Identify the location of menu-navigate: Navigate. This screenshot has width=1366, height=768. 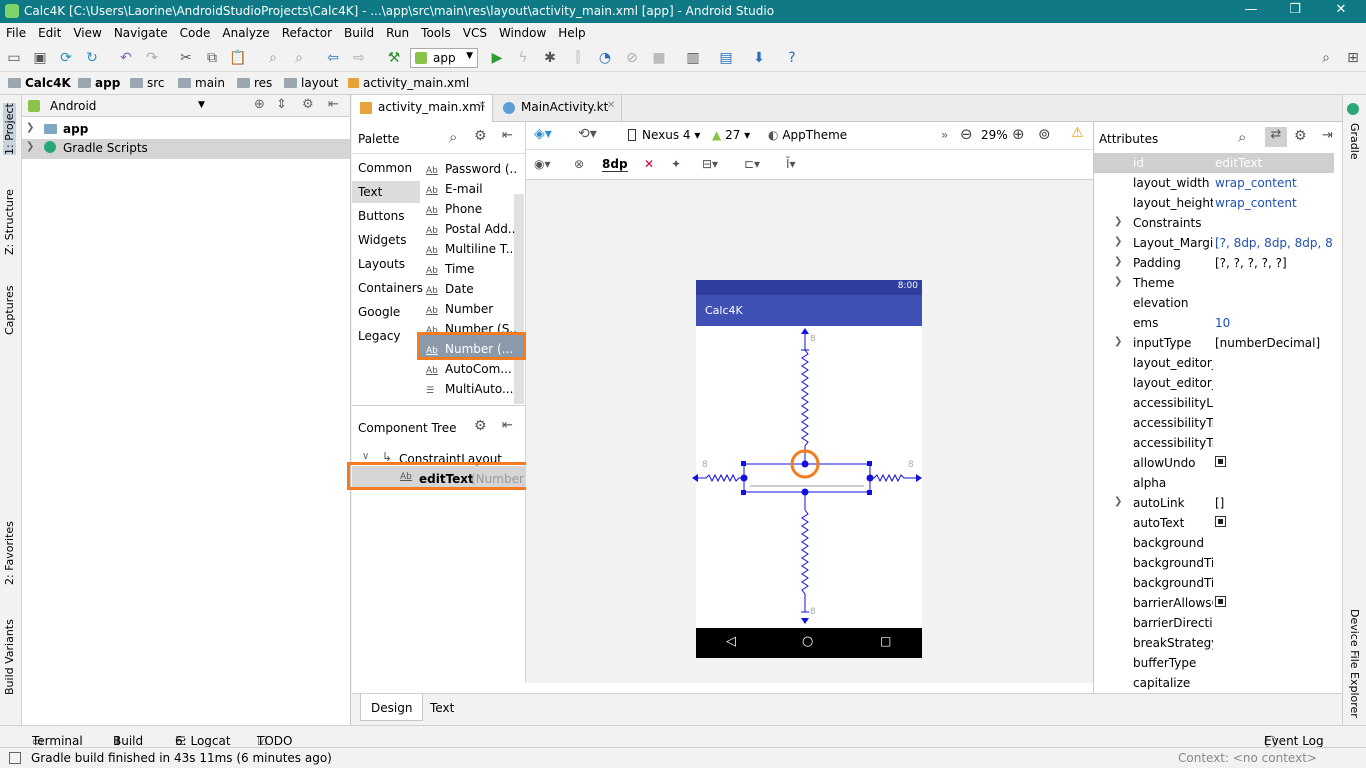
(141, 31).